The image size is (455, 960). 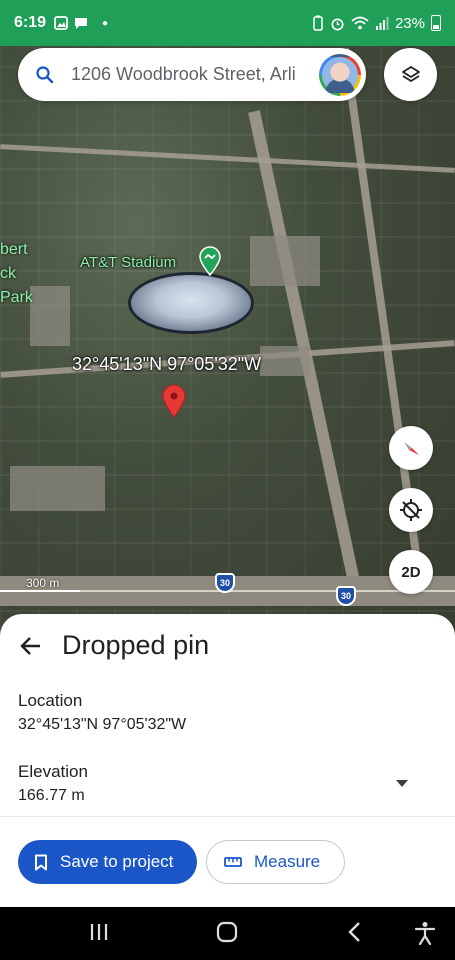 I want to click on layers-button, so click(x=410, y=74).